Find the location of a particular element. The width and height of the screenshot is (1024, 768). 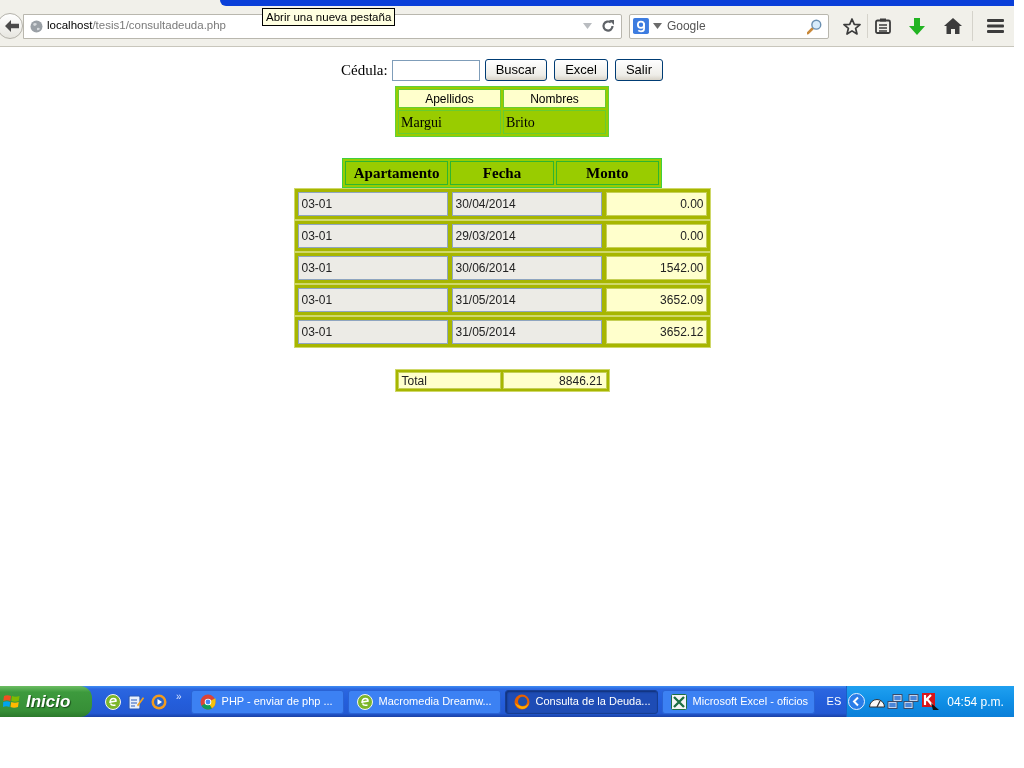

table-cell: 30/04/2014 is located at coordinates (526, 204).